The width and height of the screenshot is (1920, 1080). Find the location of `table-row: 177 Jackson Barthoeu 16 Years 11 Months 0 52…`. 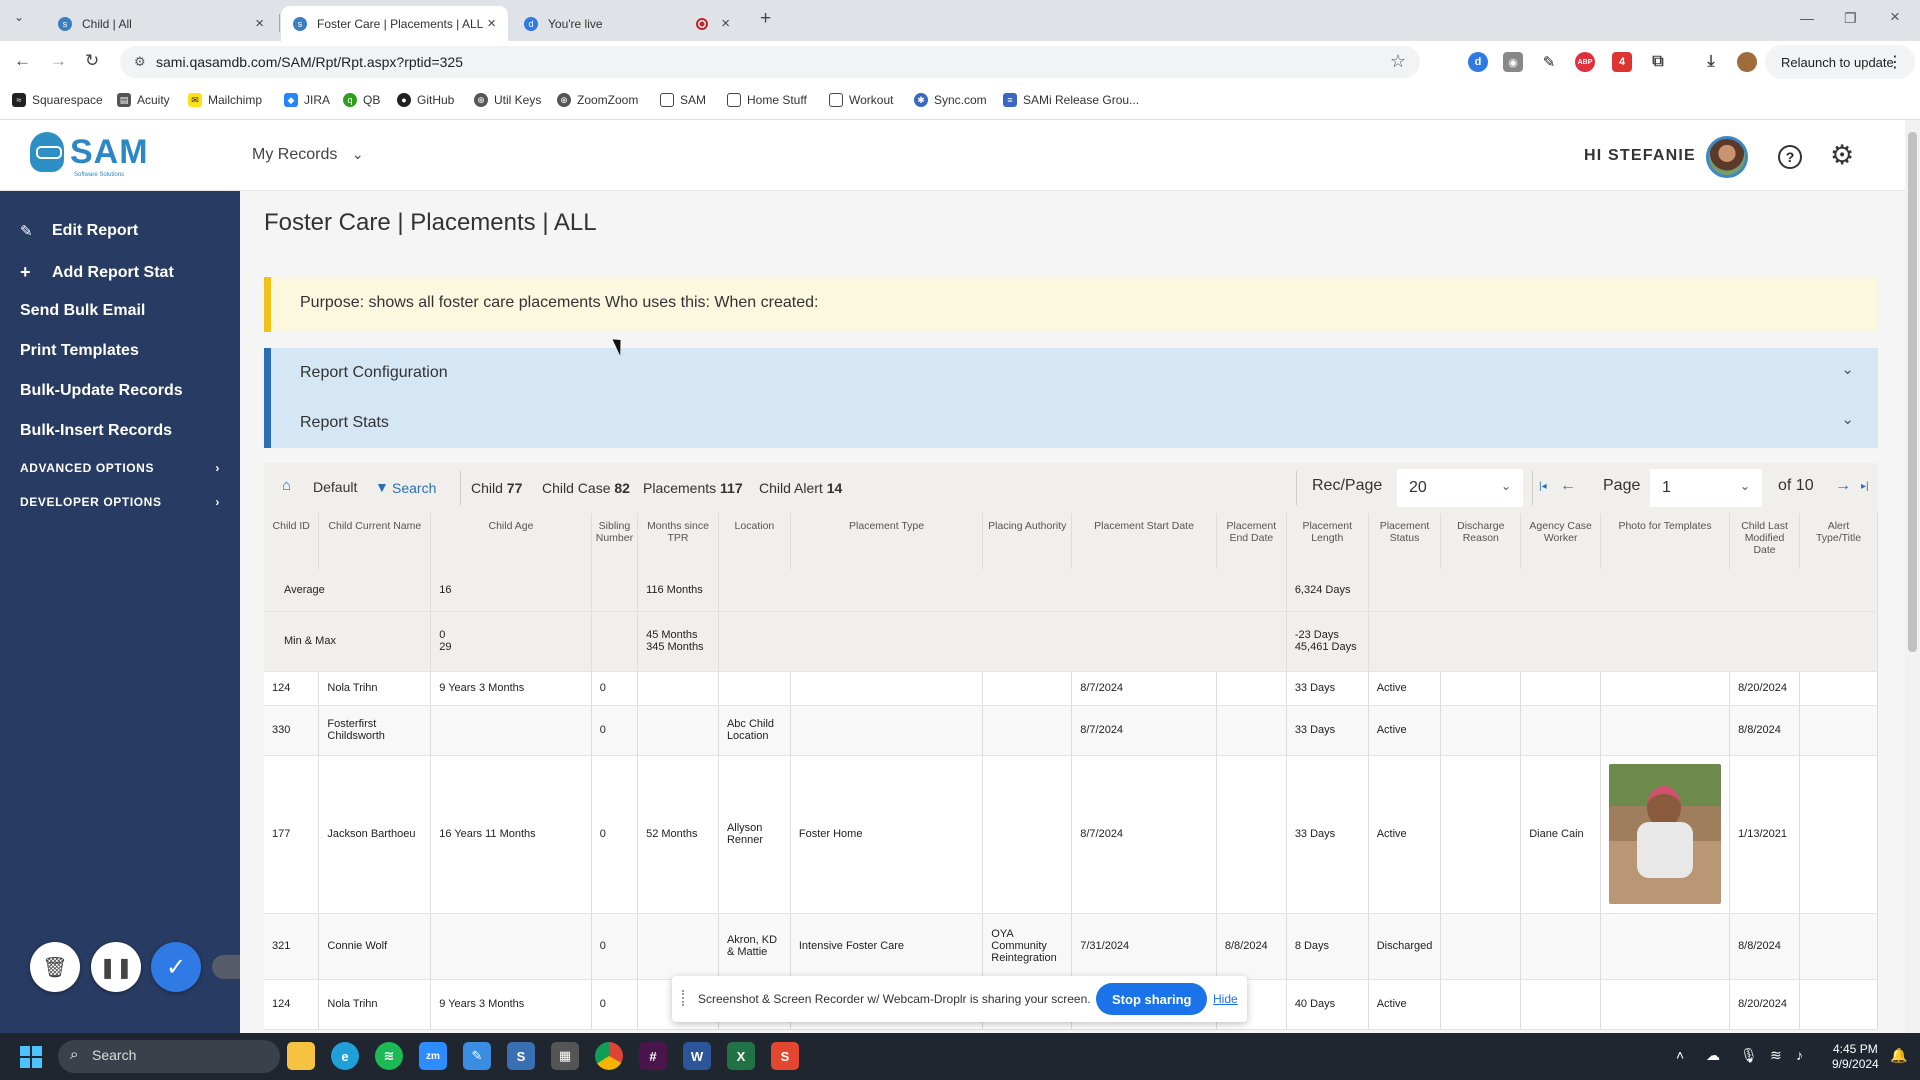

table-row: 177 Jackson Barthoeu 16 Years 11 Months 0 52… is located at coordinates (1071, 834).